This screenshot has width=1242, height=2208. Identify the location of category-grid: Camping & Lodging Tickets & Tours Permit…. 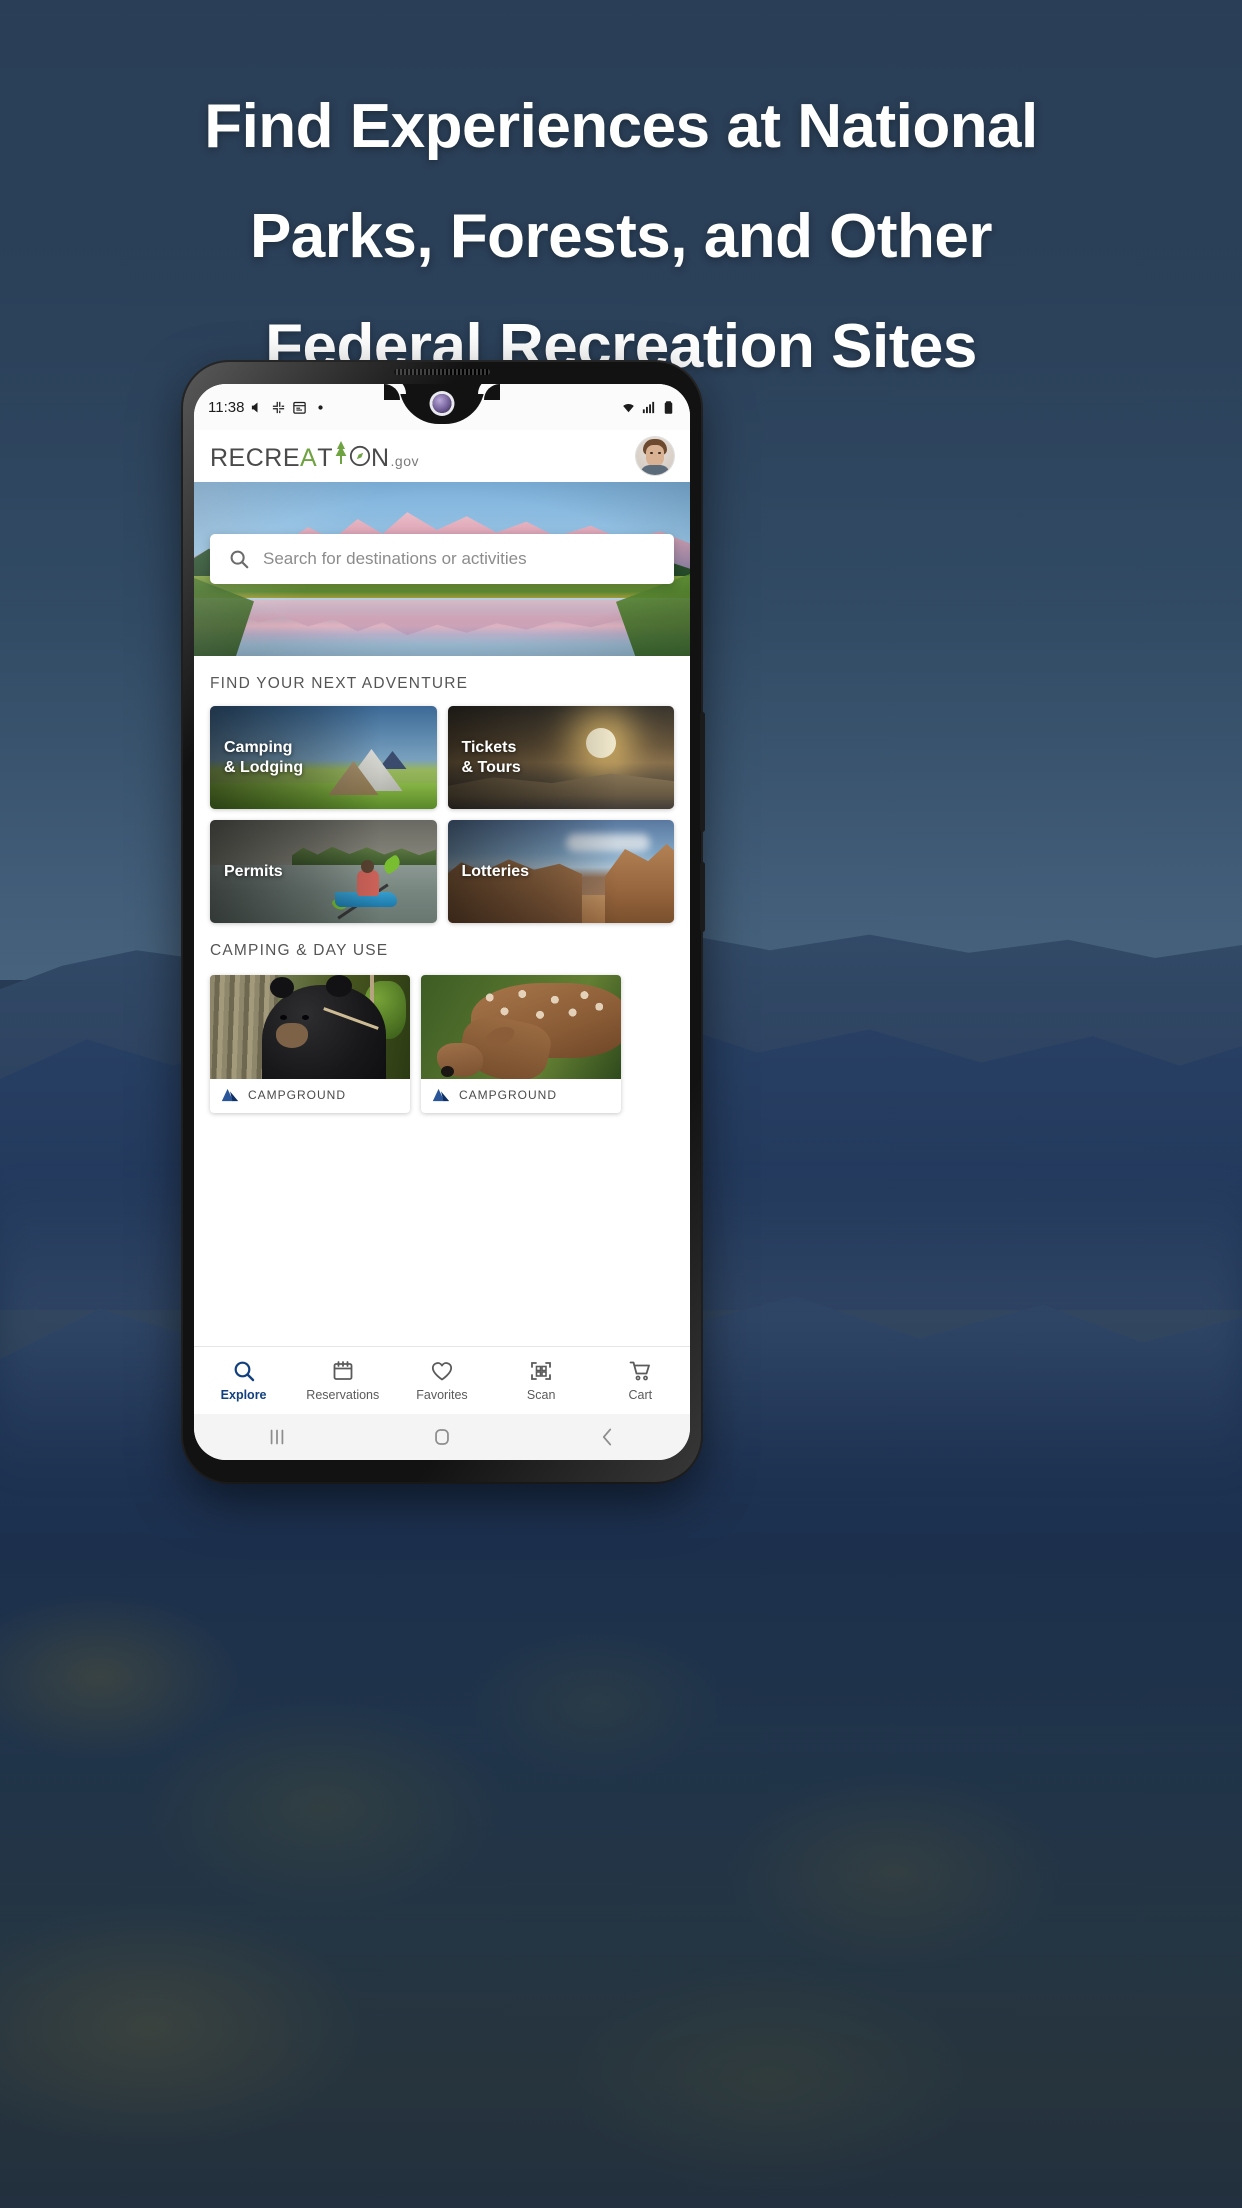
(442, 814).